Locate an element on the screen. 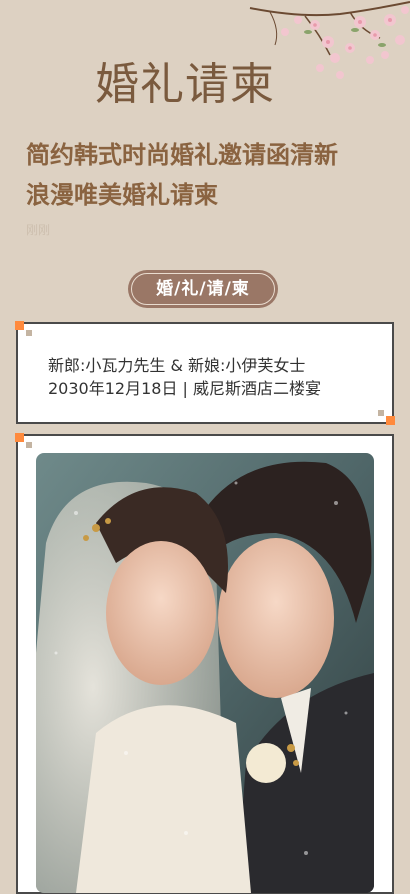 Image resolution: width=410 pixels, height=894 pixels. author-link: 刚刚 is located at coordinates (38, 229).